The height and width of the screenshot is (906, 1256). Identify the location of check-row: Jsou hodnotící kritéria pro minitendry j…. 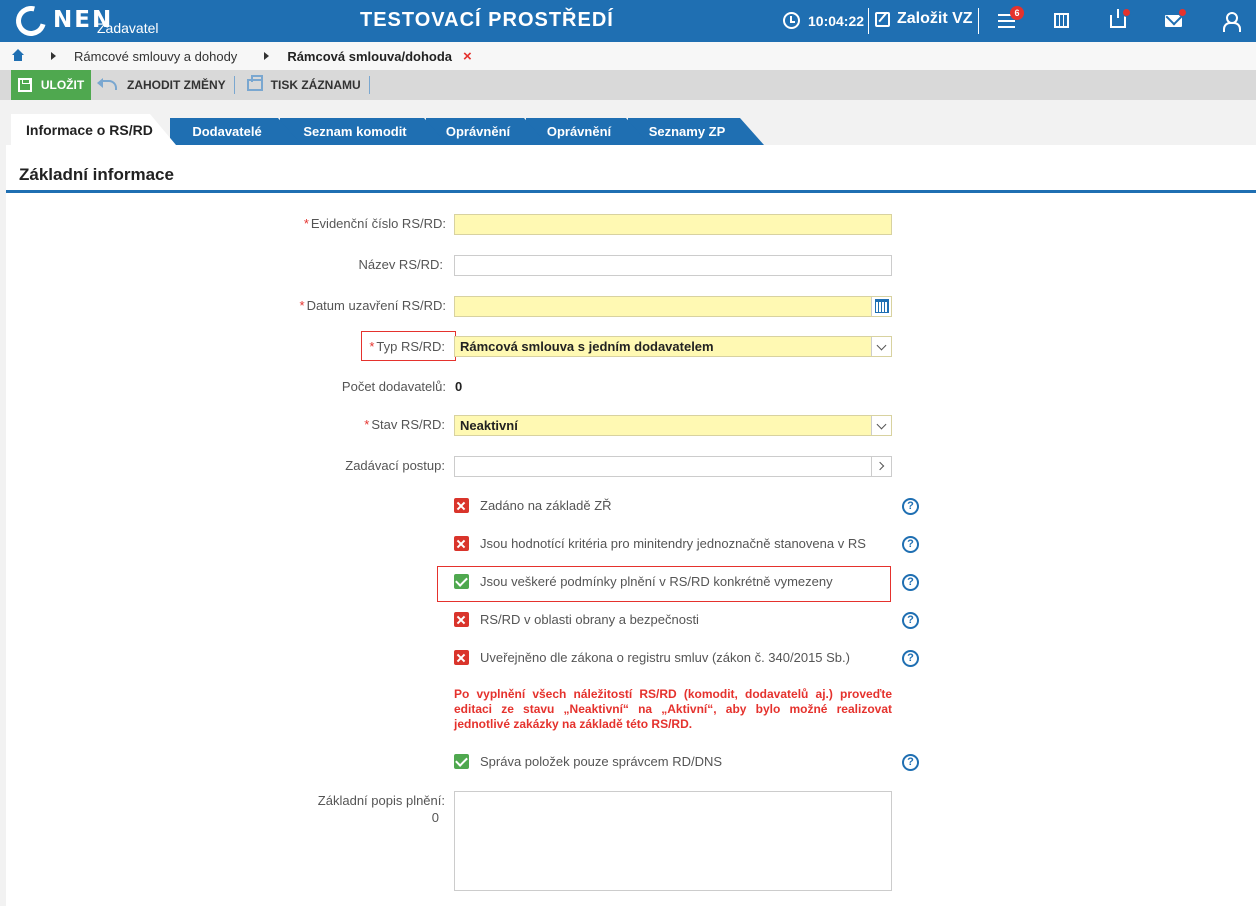
(660, 543).